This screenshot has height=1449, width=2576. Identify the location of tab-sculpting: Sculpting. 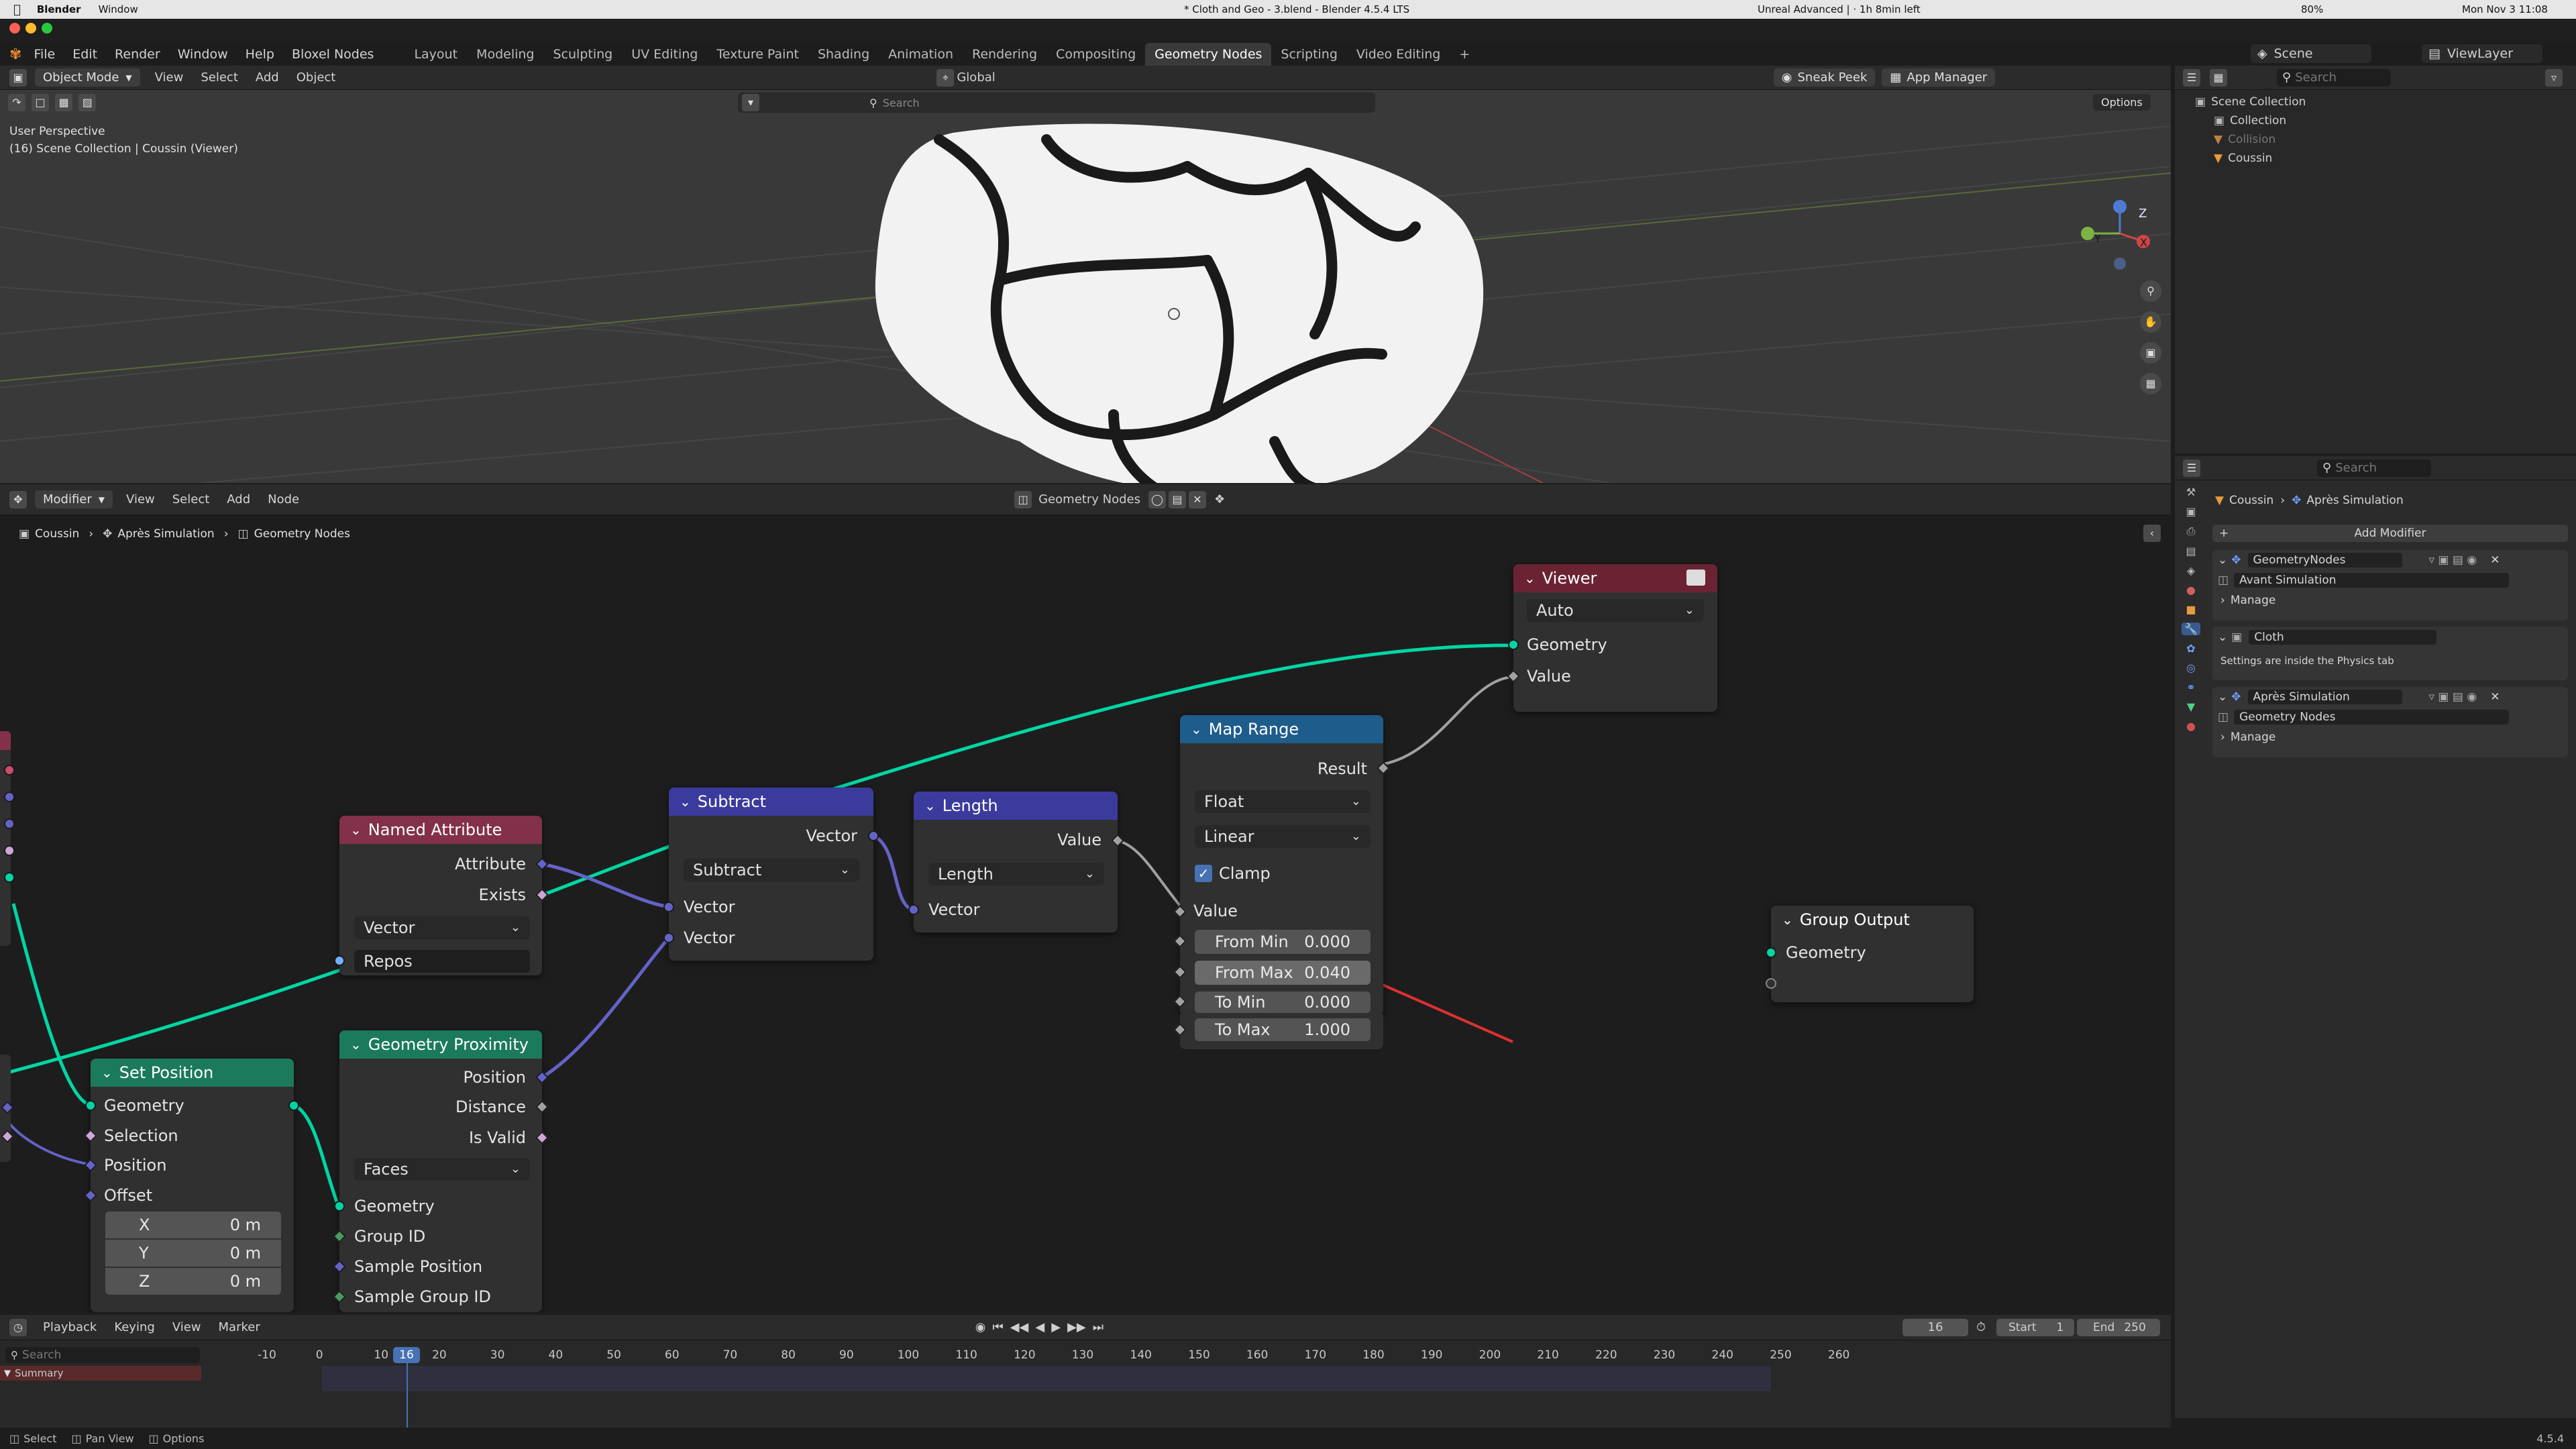
(582, 54).